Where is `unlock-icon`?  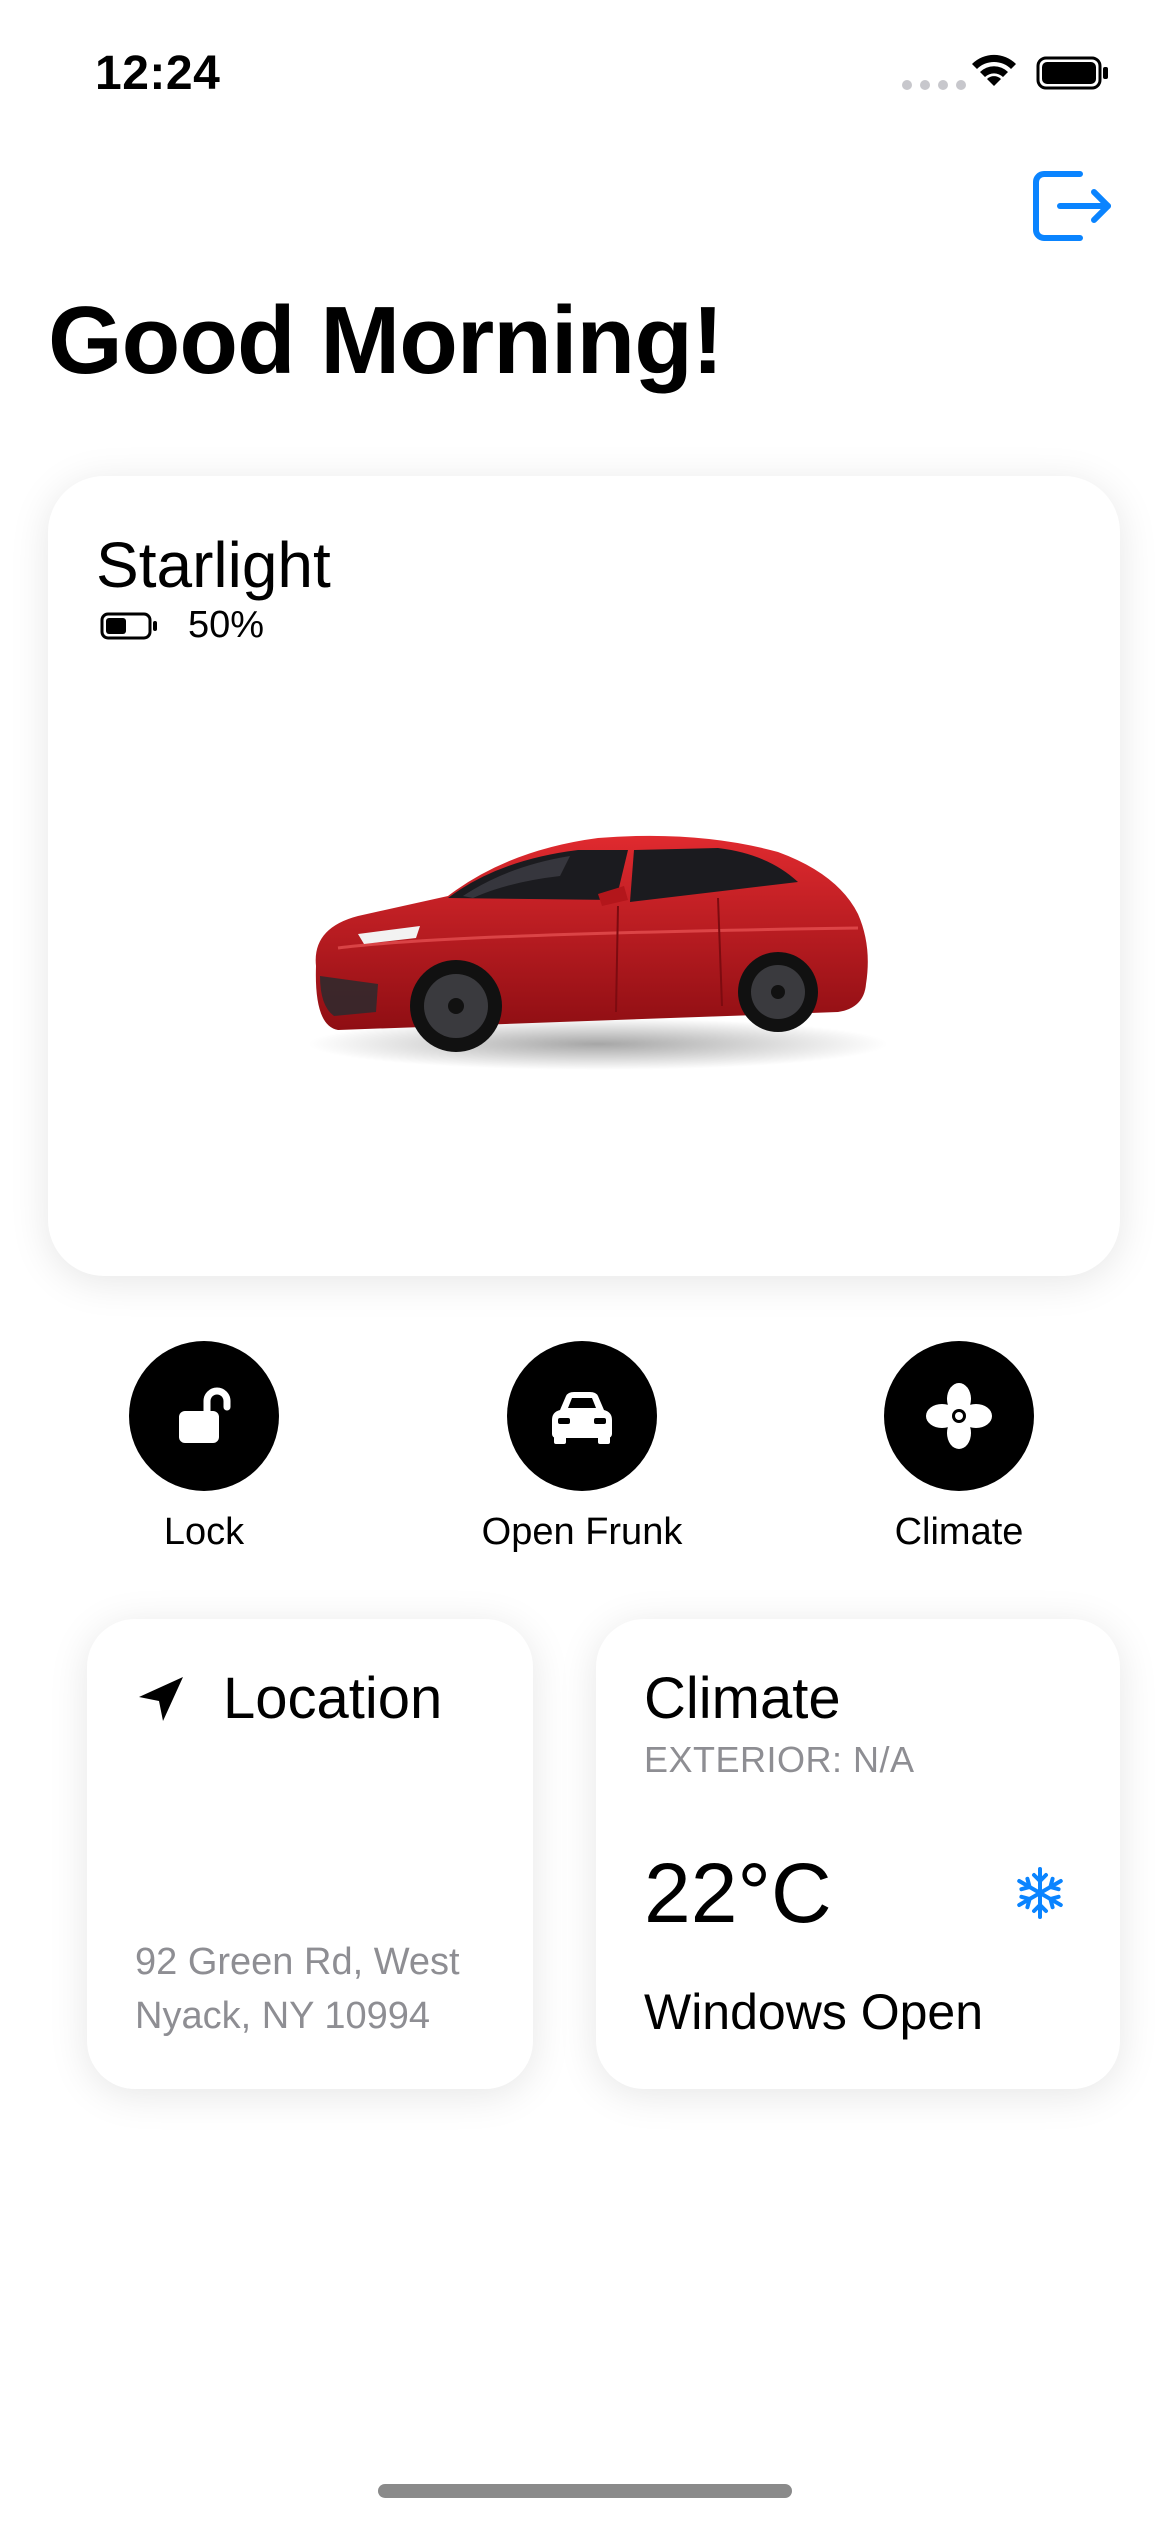 unlock-icon is located at coordinates (205, 1415).